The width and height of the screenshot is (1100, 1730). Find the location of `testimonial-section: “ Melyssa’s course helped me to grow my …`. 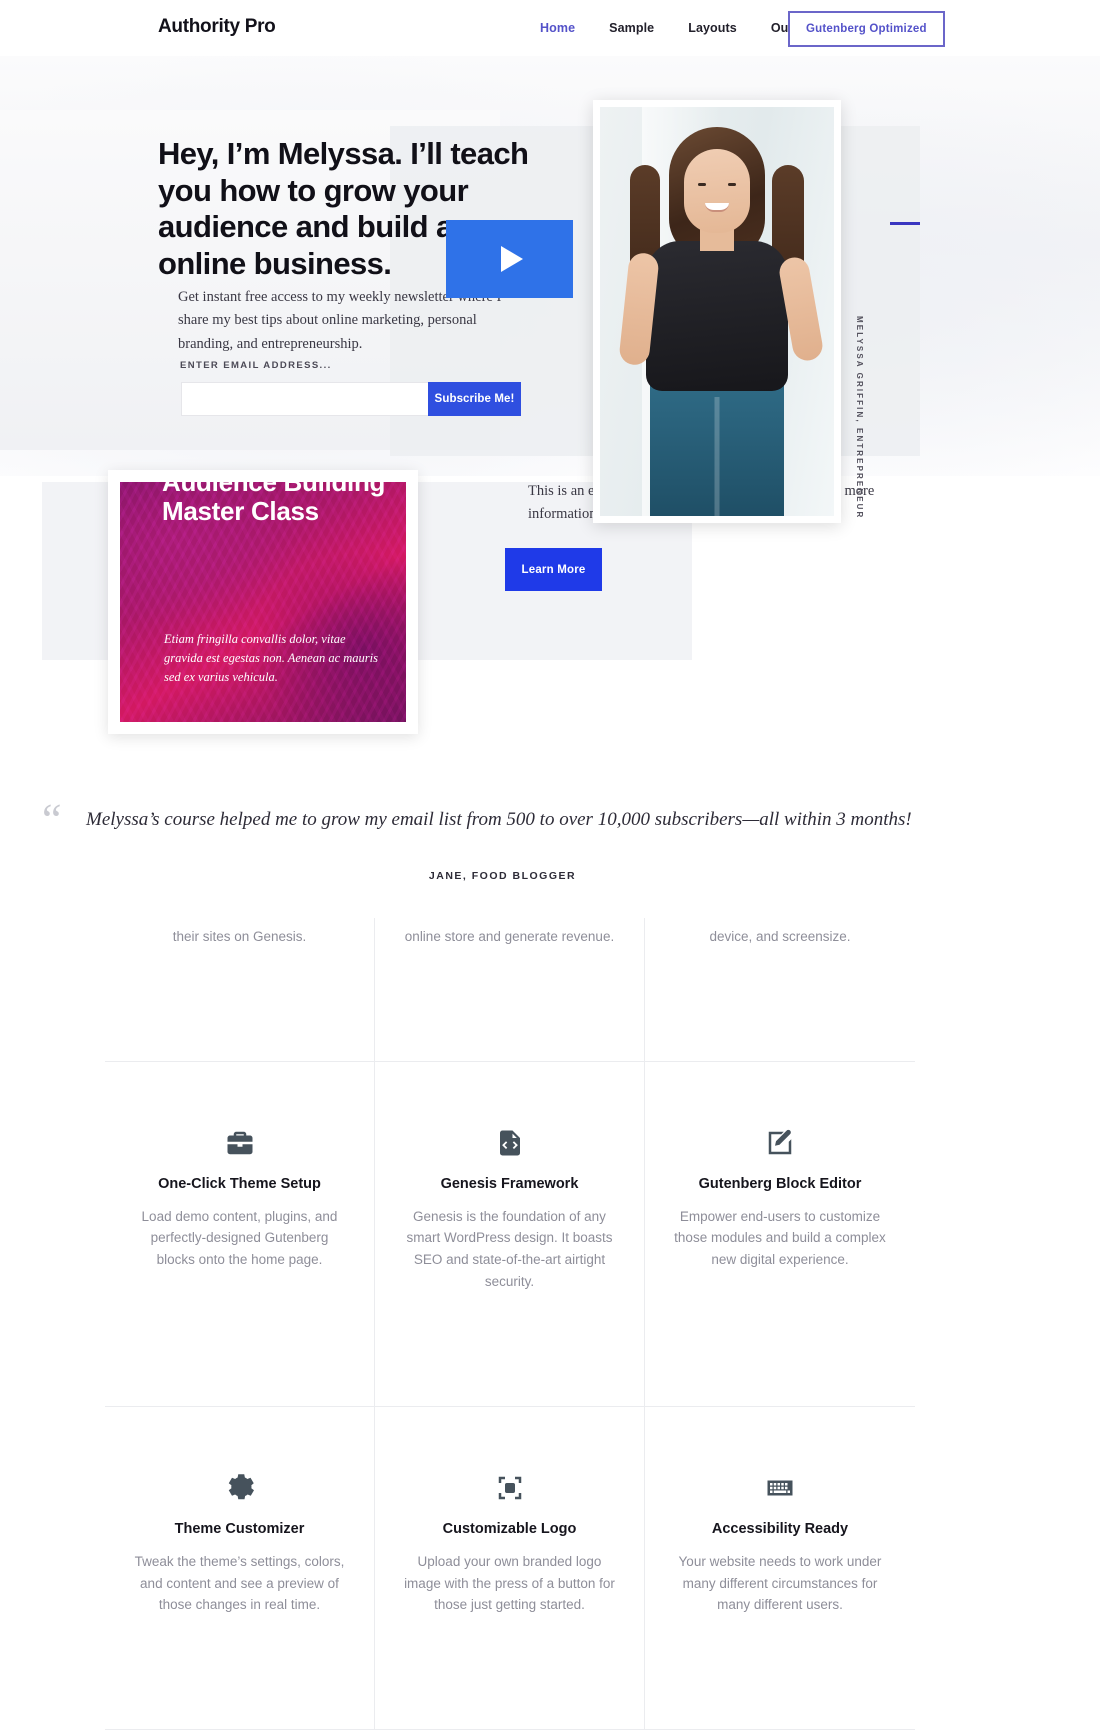

testimonial-section: “ Melyssa’s course helped me to grow my … is located at coordinates (550, 850).